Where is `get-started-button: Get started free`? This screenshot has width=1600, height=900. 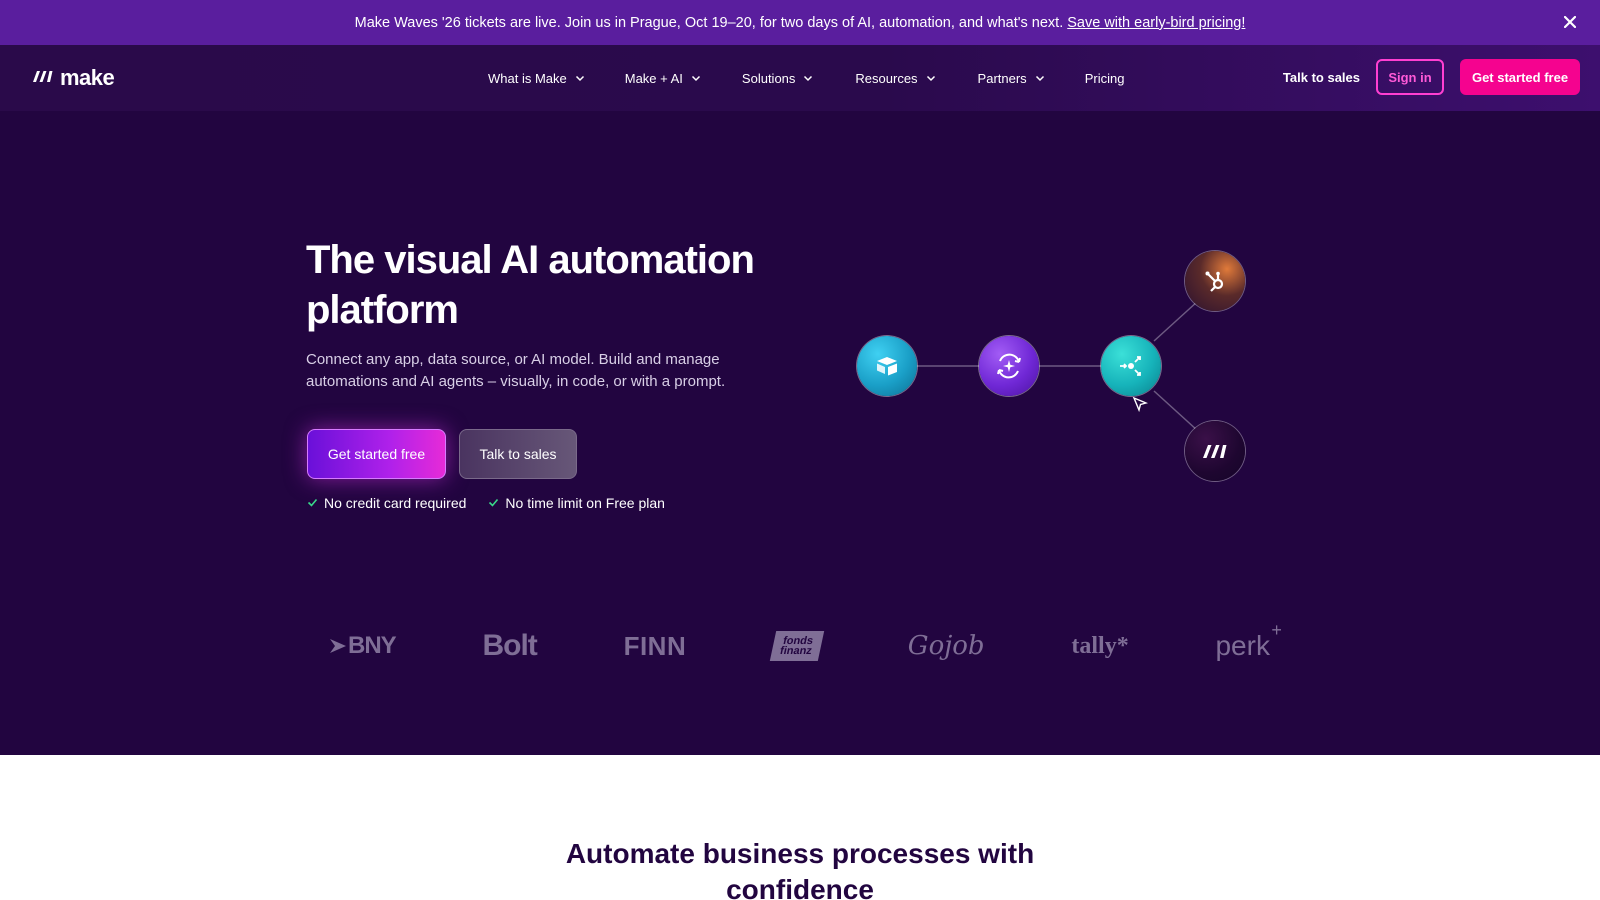
get-started-button: Get started free is located at coordinates (1520, 77).